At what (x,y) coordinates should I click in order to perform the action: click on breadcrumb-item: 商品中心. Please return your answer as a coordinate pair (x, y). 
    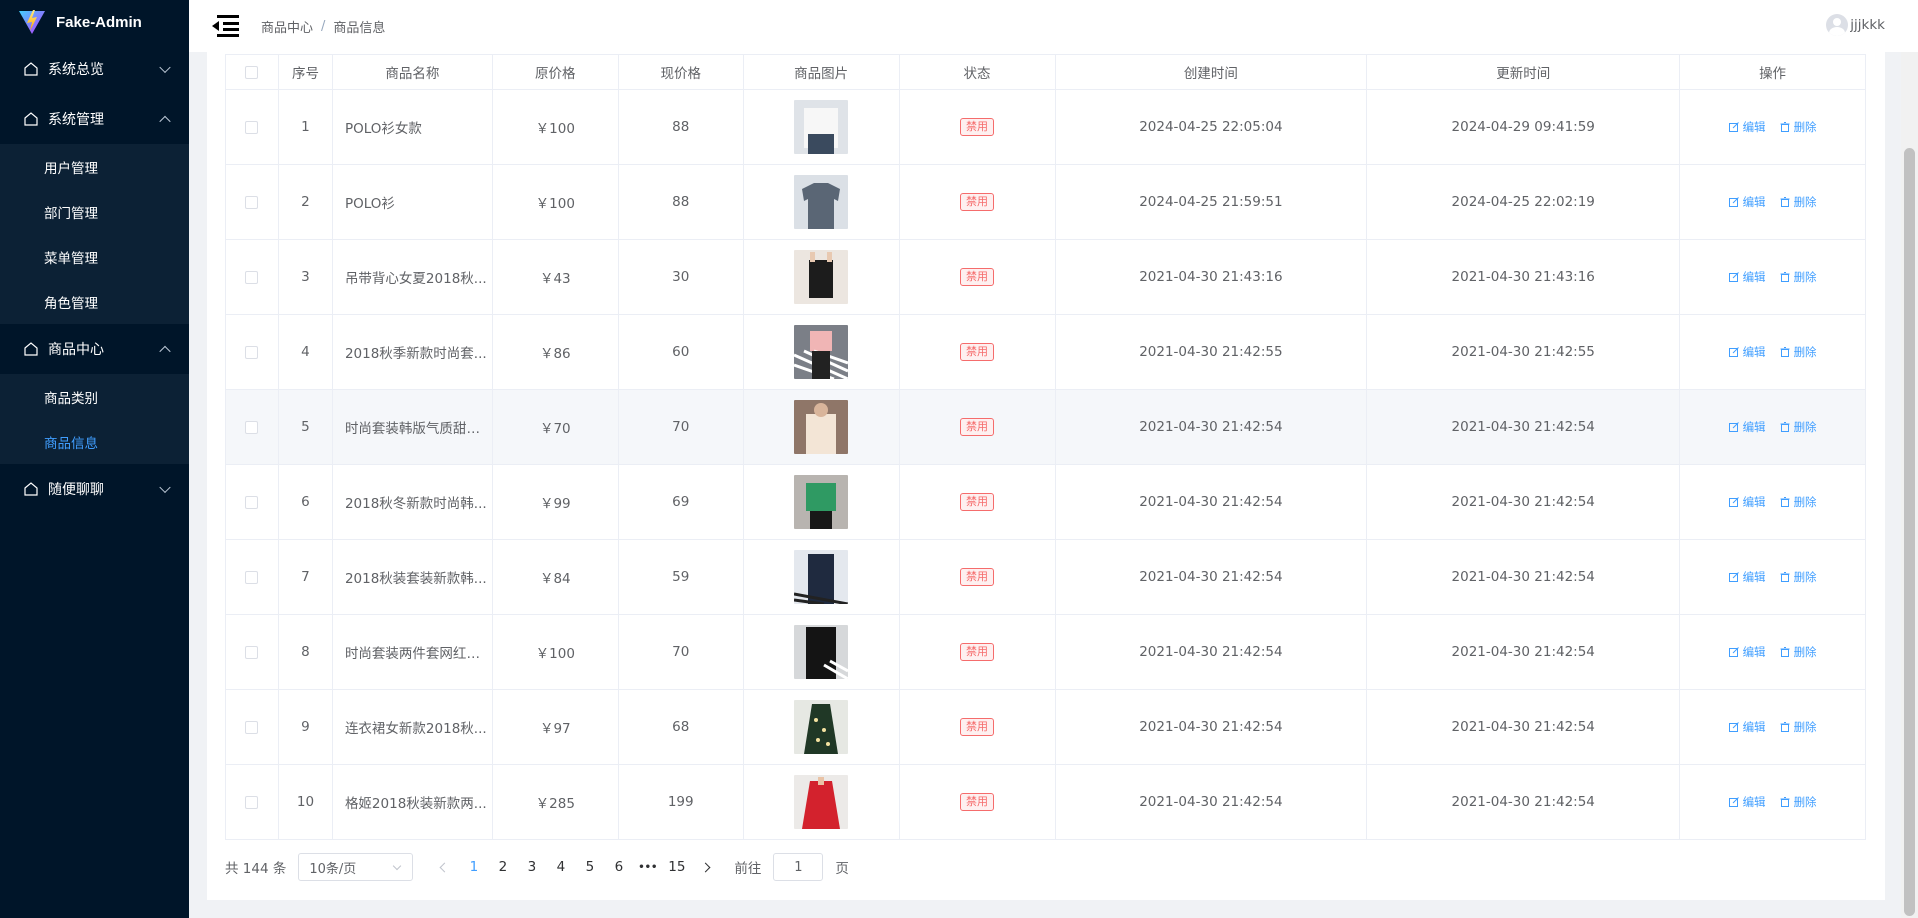
    Looking at the image, I should click on (287, 26).